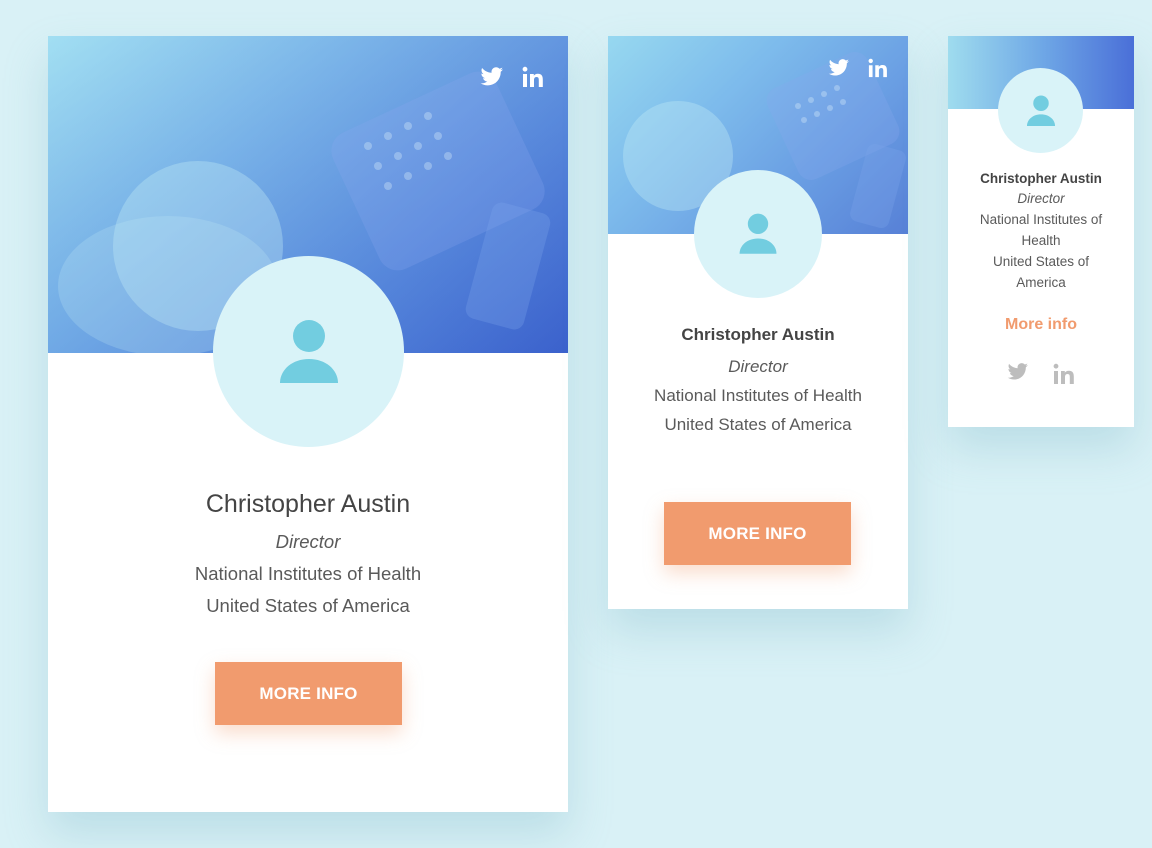  I want to click on profile-country-line1: United States of, so click(1041, 261).